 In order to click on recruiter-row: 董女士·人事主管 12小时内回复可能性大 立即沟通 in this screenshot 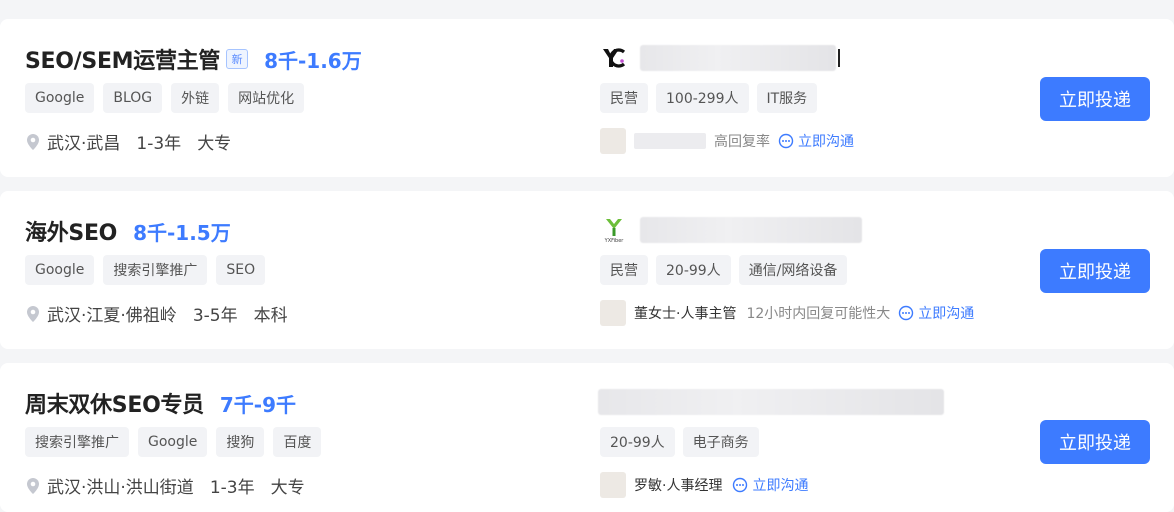, I will do `click(787, 313)`.